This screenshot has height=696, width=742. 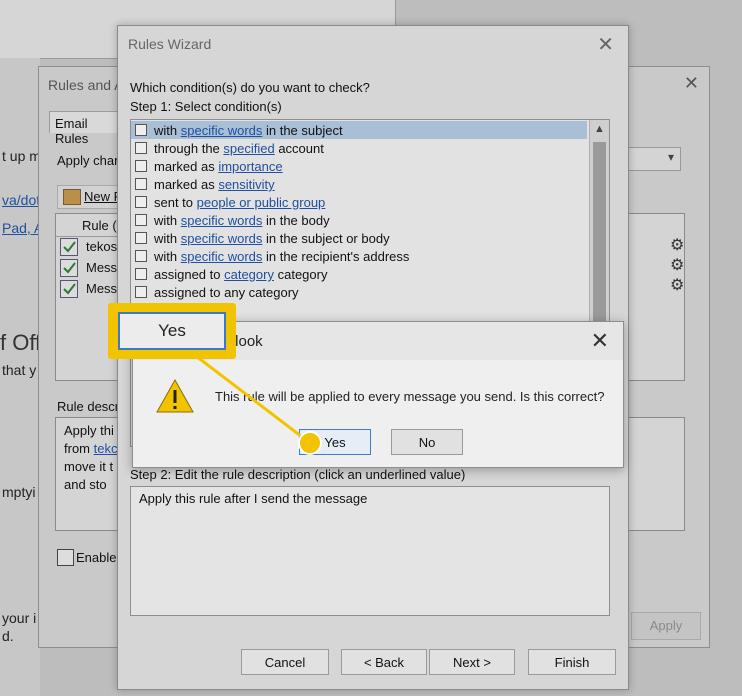 What do you see at coordinates (310, 443) in the screenshot?
I see `callout-dot` at bounding box center [310, 443].